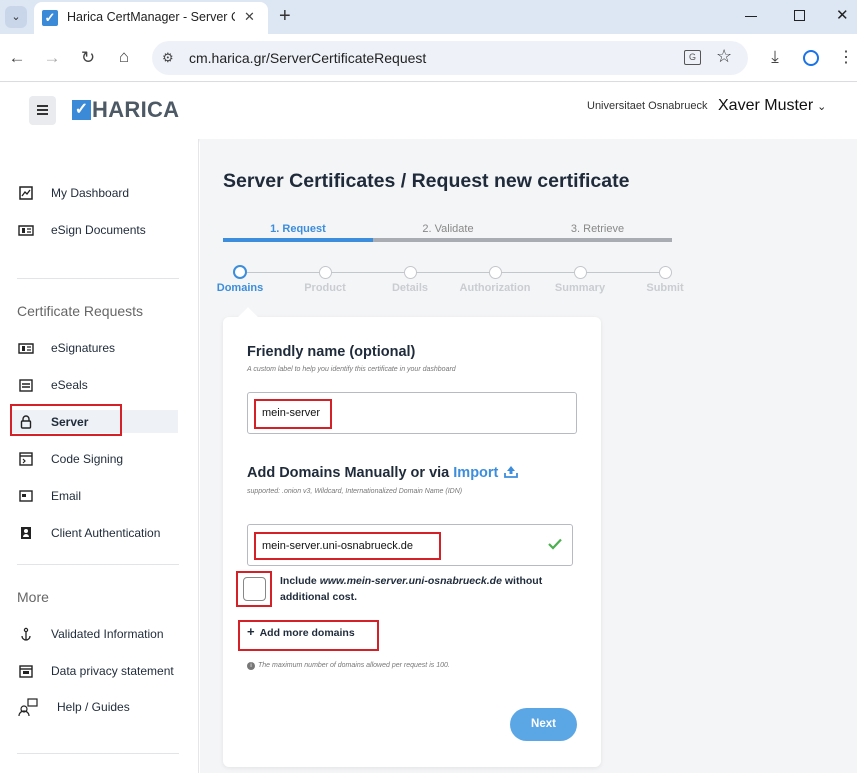  Describe the element at coordinates (842, 15) in the screenshot. I see `close-icon: ✕` at that location.